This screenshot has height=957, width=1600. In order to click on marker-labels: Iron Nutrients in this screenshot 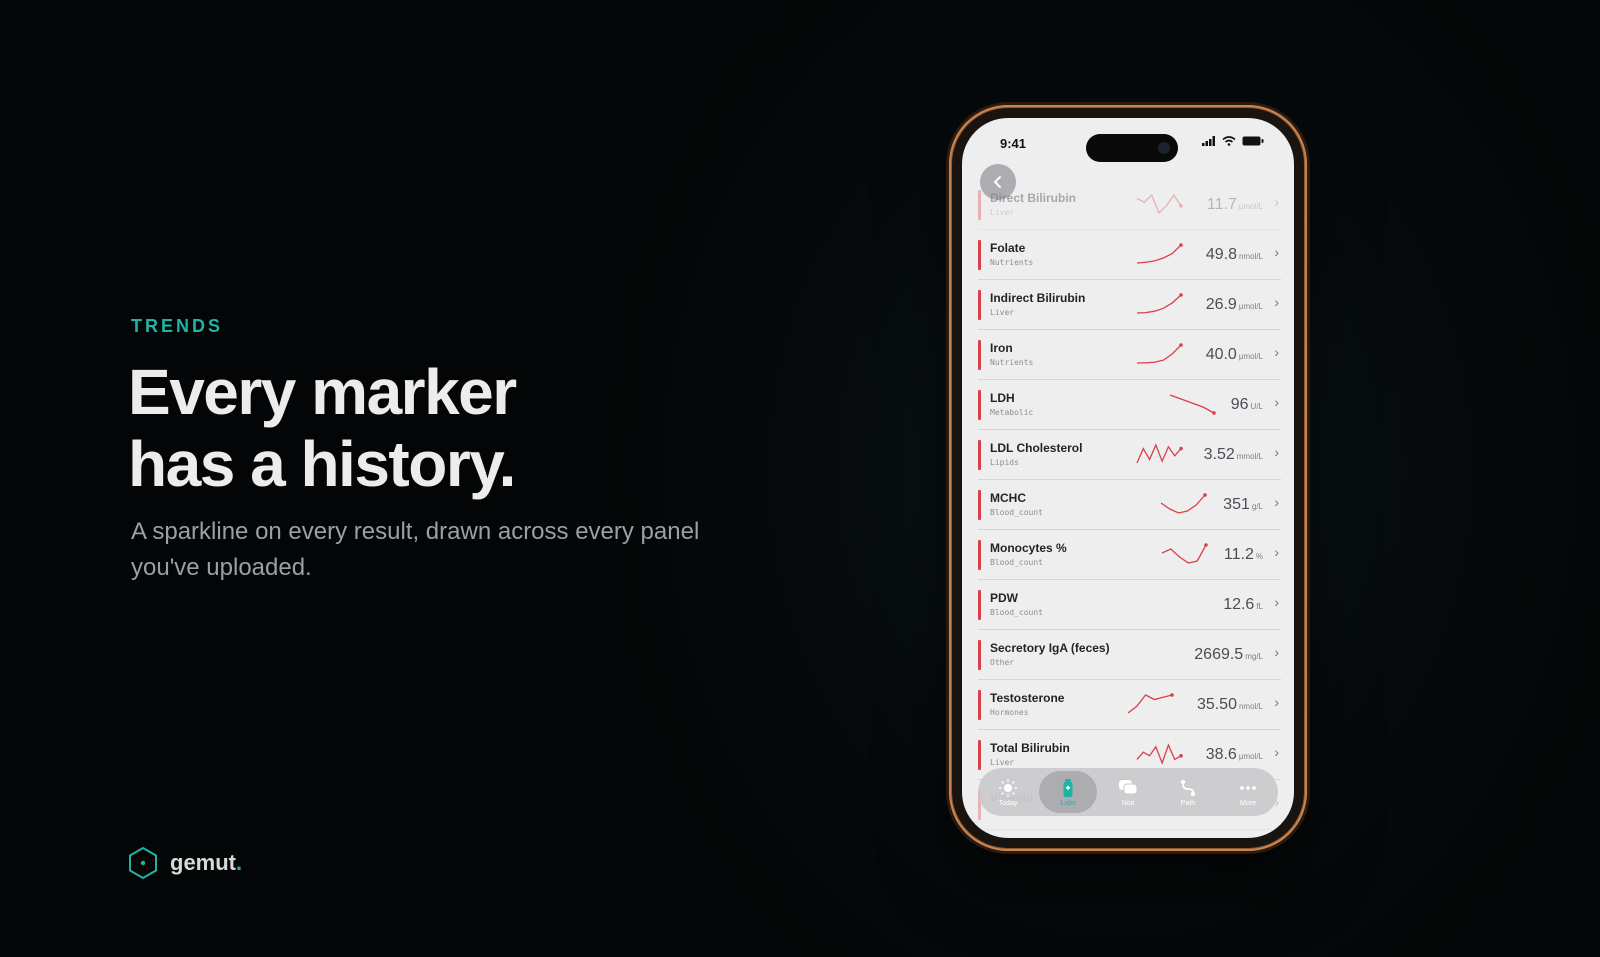, I will do `click(1011, 354)`.